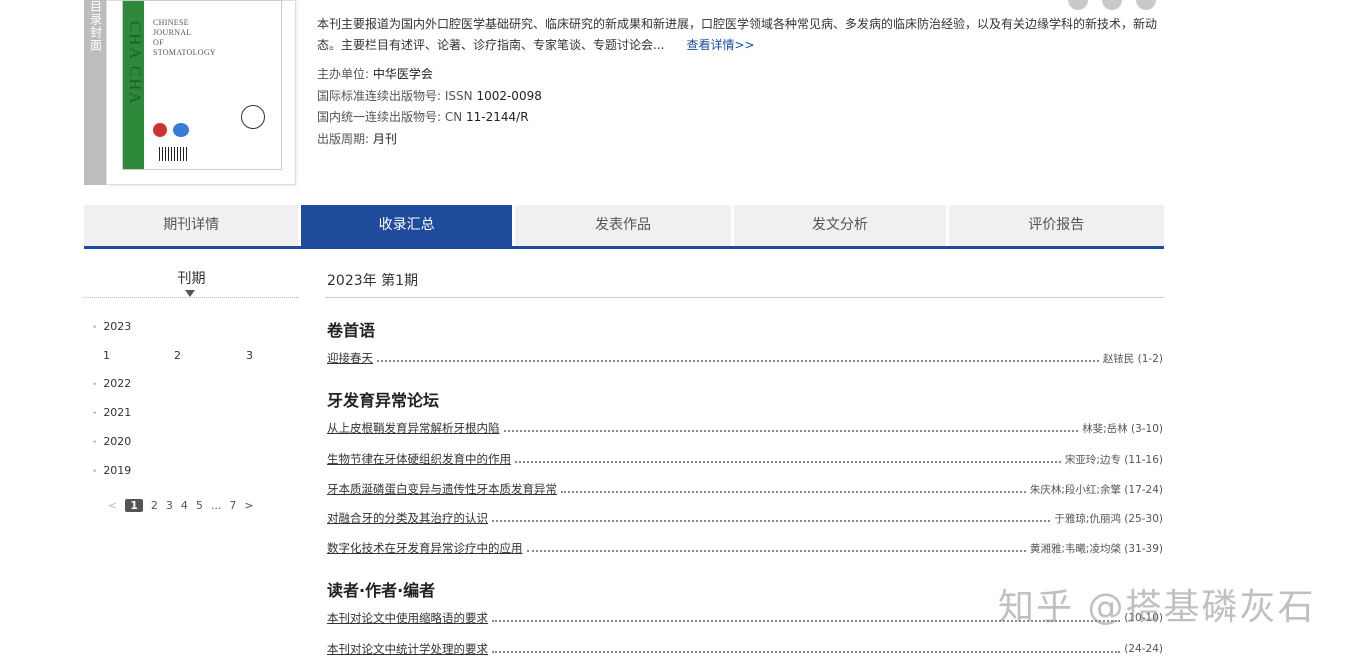 This screenshot has width=1361, height=657. What do you see at coordinates (406, 225) in the screenshot?
I see `tab-indexing-summary: 收录汇总` at bounding box center [406, 225].